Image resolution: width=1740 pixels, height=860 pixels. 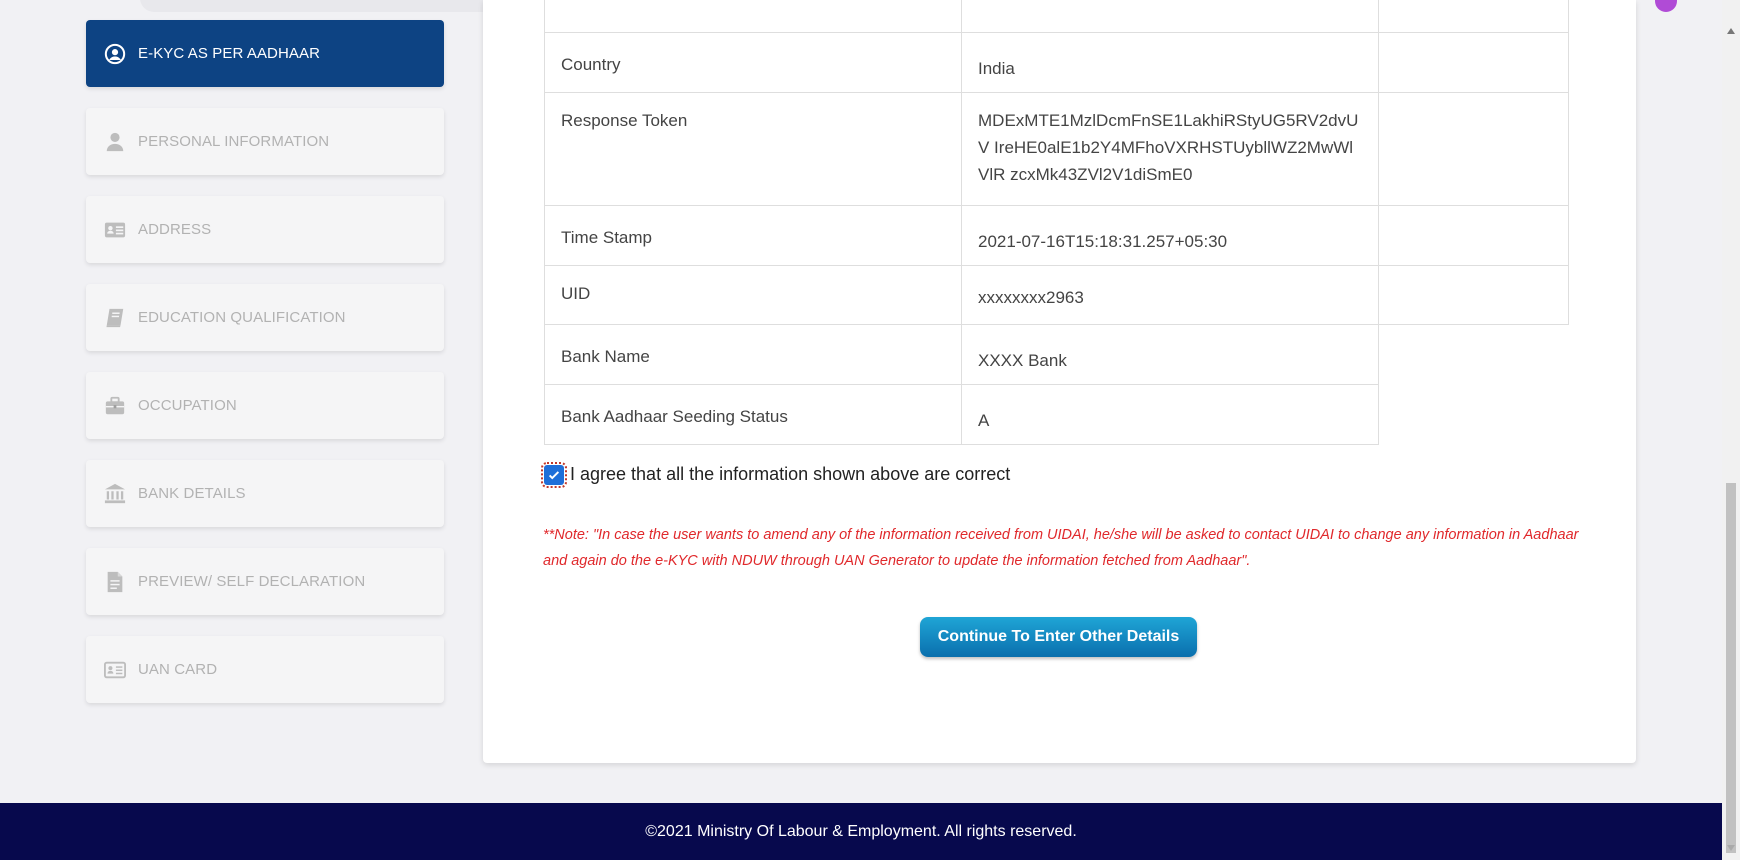 I want to click on briefcase-icon, so click(x=115, y=406).